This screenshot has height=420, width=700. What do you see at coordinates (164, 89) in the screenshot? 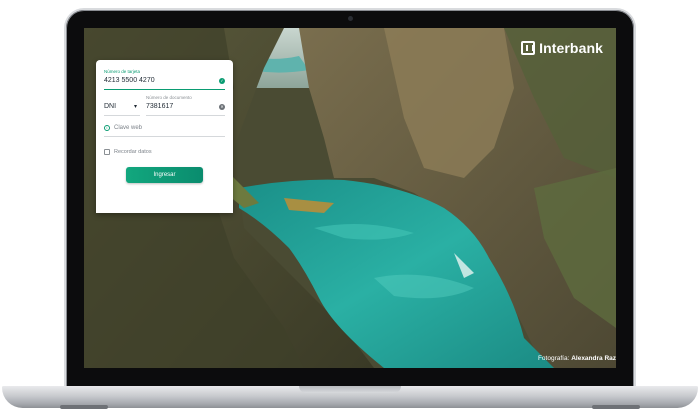
I see `card-number-underline` at bounding box center [164, 89].